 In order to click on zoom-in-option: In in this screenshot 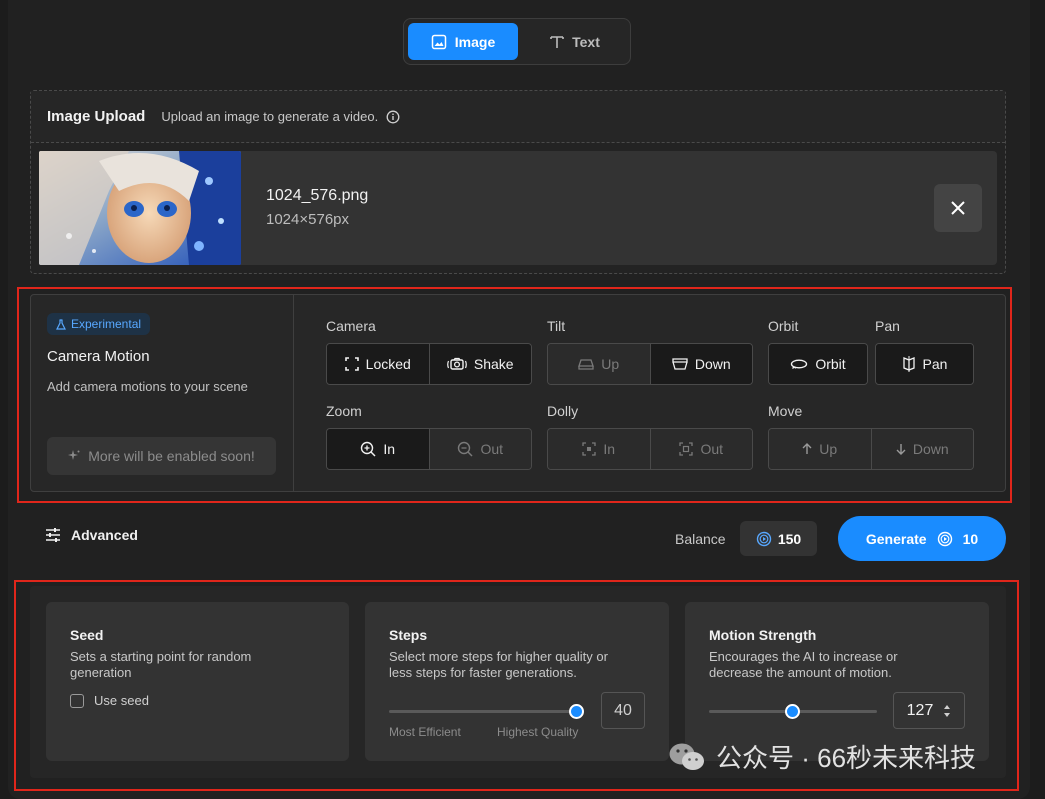, I will do `click(378, 449)`.